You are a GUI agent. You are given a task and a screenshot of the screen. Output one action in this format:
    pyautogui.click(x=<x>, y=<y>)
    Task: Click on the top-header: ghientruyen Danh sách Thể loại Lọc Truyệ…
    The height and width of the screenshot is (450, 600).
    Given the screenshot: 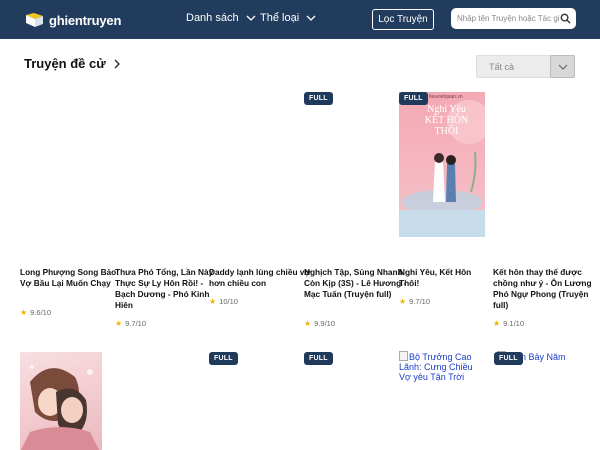 What is the action you would take?
    pyautogui.click(x=300, y=19)
    